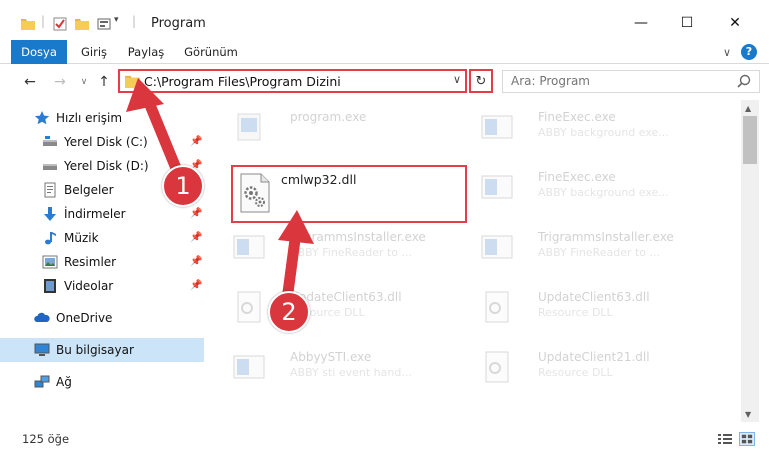 The width and height of the screenshot is (769, 464). Describe the element at coordinates (60, 82) in the screenshot. I see `forward-button: →` at that location.